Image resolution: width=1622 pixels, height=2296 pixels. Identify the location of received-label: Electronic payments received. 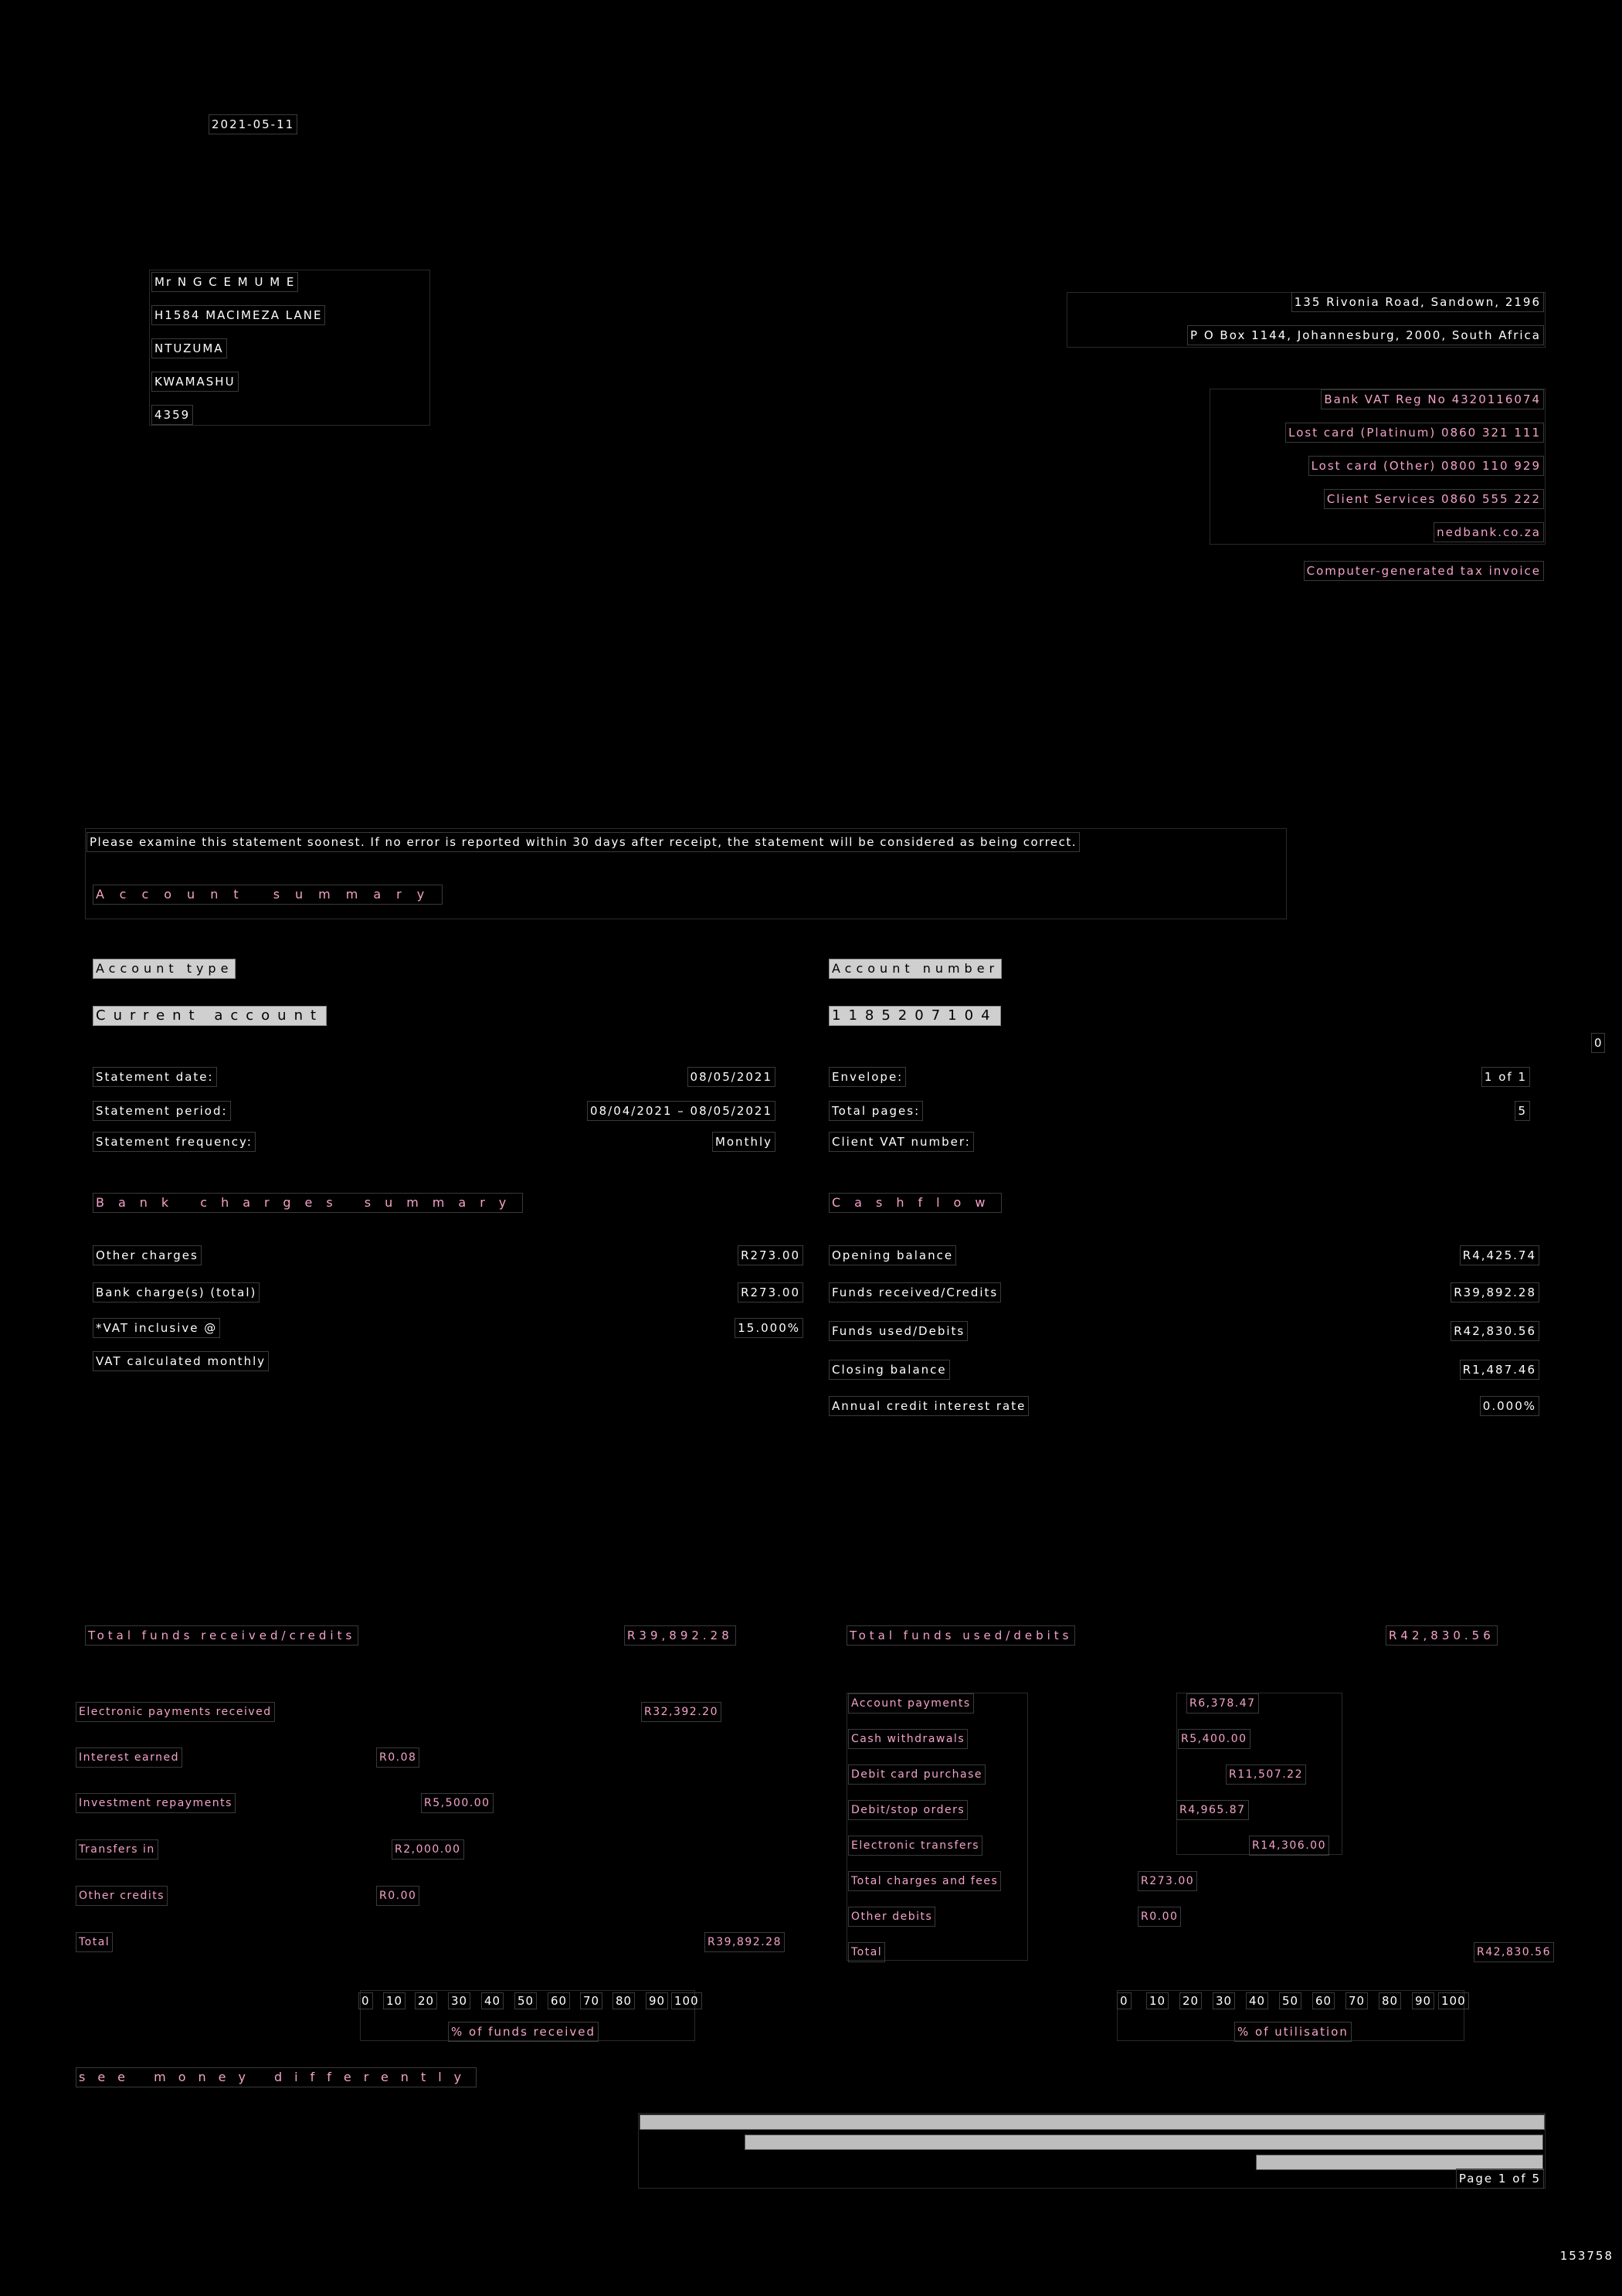
(175, 1712).